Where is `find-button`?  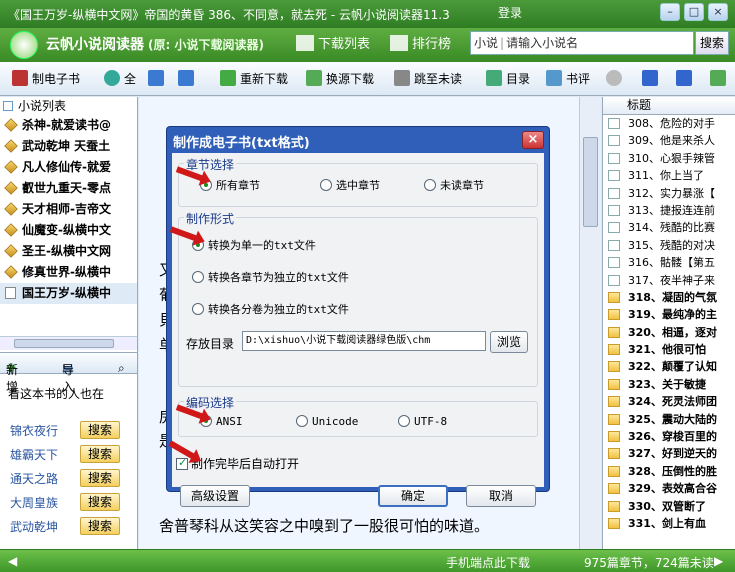
find-button is located at coordinates (616, 78).